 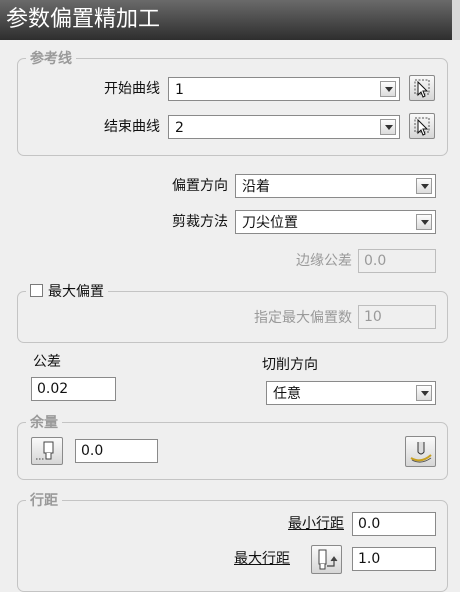 I want to click on start-curve-pick-button, so click(x=422, y=88).